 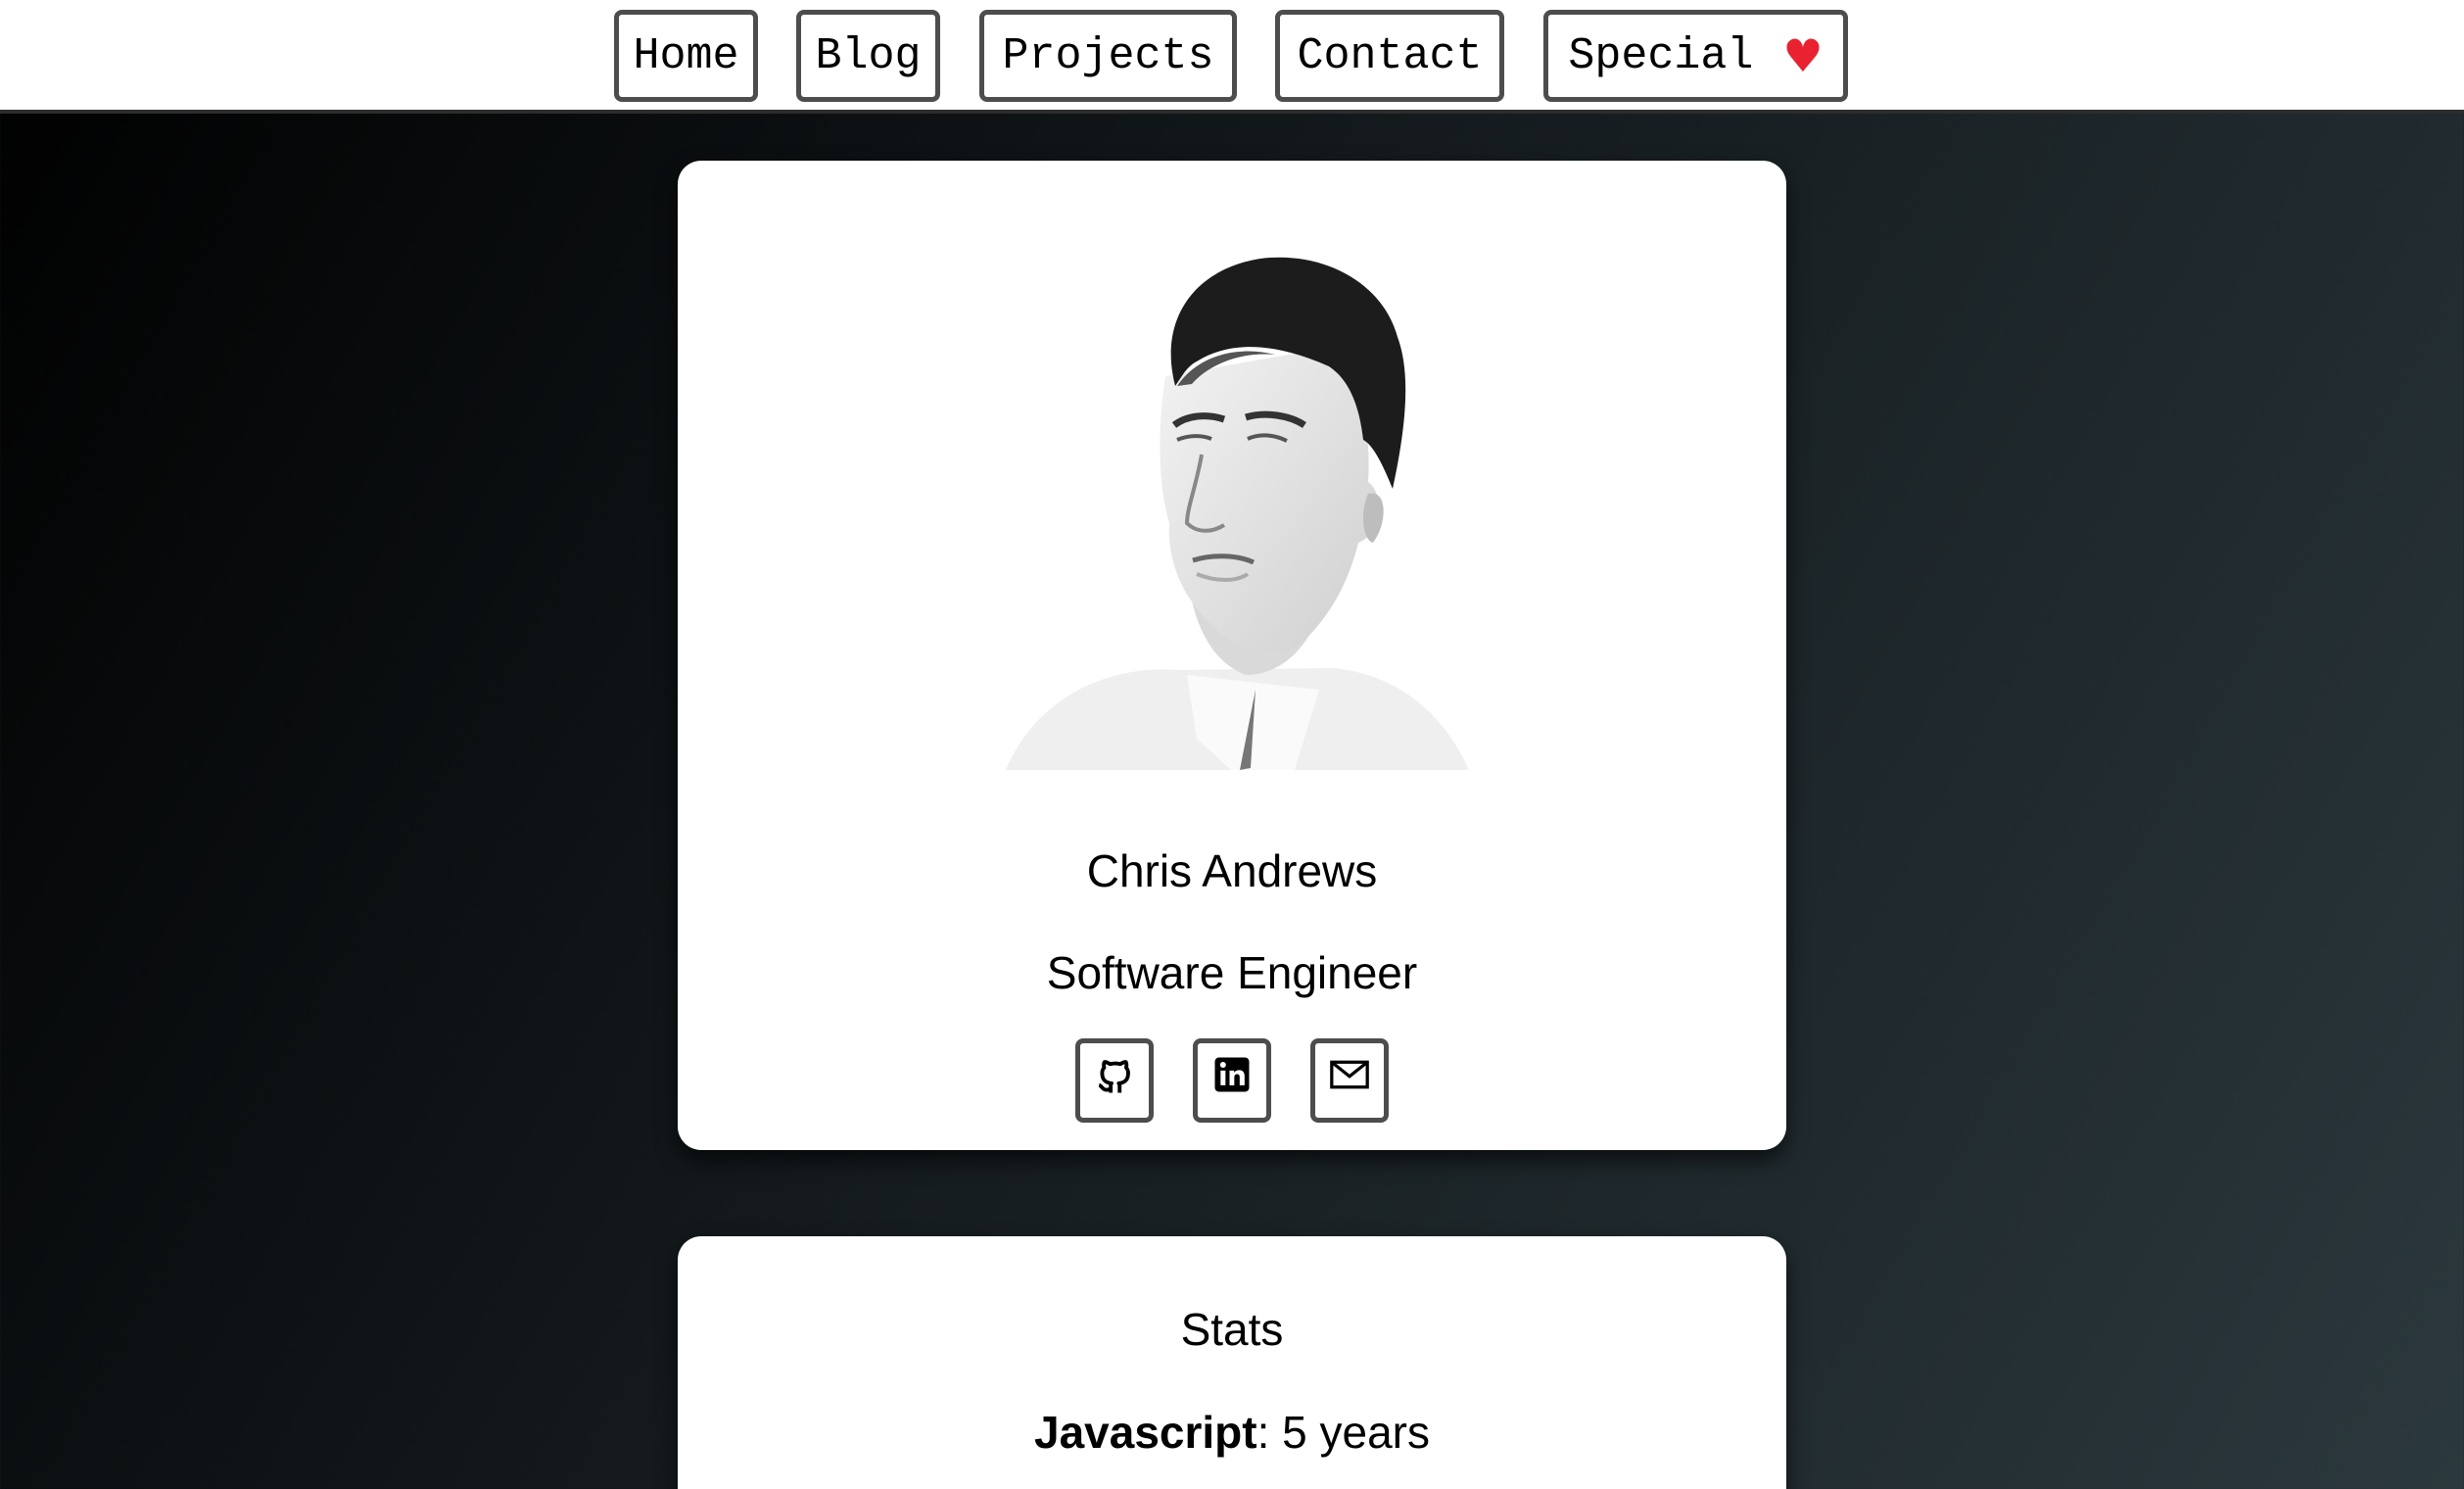 What do you see at coordinates (1145, 1433) in the screenshot?
I see `stat-skill: Javascript` at bounding box center [1145, 1433].